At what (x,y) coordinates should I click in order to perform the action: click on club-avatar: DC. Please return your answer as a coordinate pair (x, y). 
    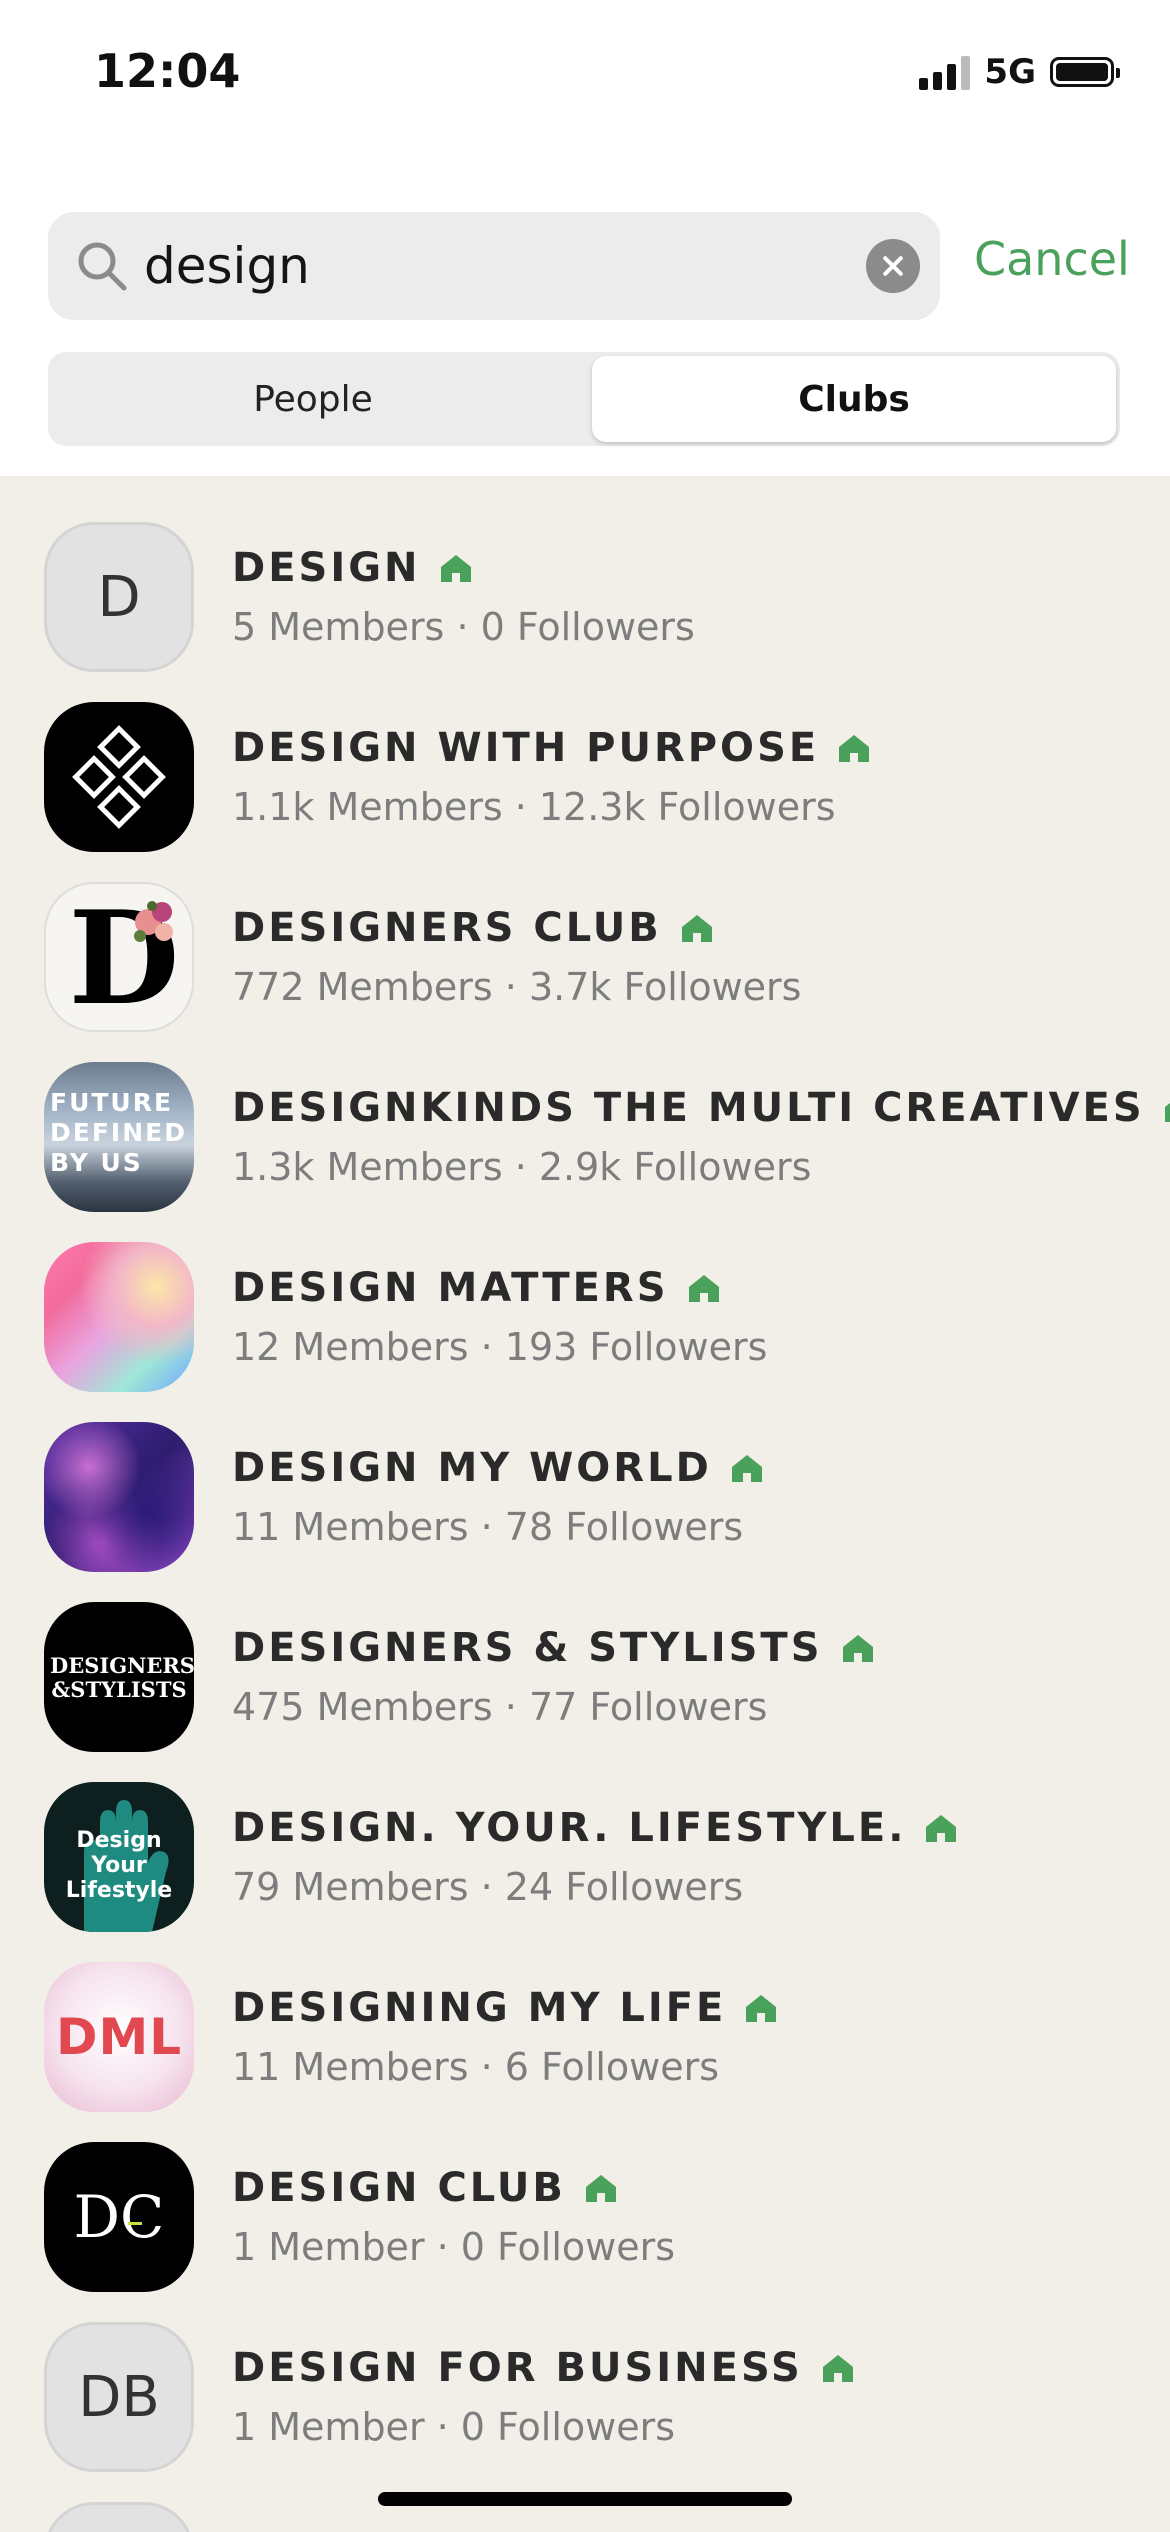
    Looking at the image, I should click on (119, 2217).